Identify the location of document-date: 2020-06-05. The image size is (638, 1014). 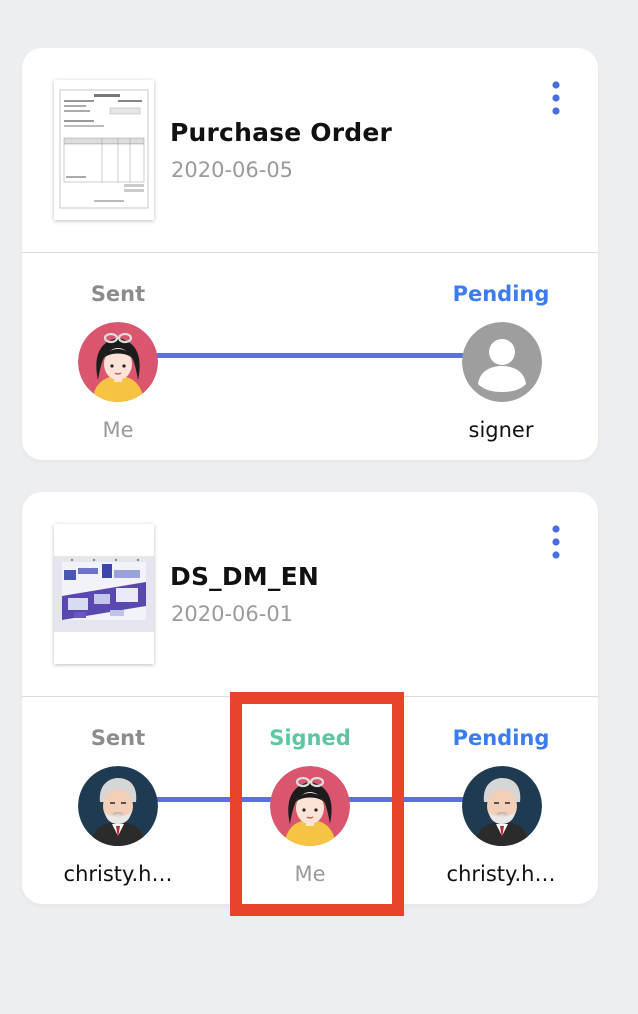
(232, 170).